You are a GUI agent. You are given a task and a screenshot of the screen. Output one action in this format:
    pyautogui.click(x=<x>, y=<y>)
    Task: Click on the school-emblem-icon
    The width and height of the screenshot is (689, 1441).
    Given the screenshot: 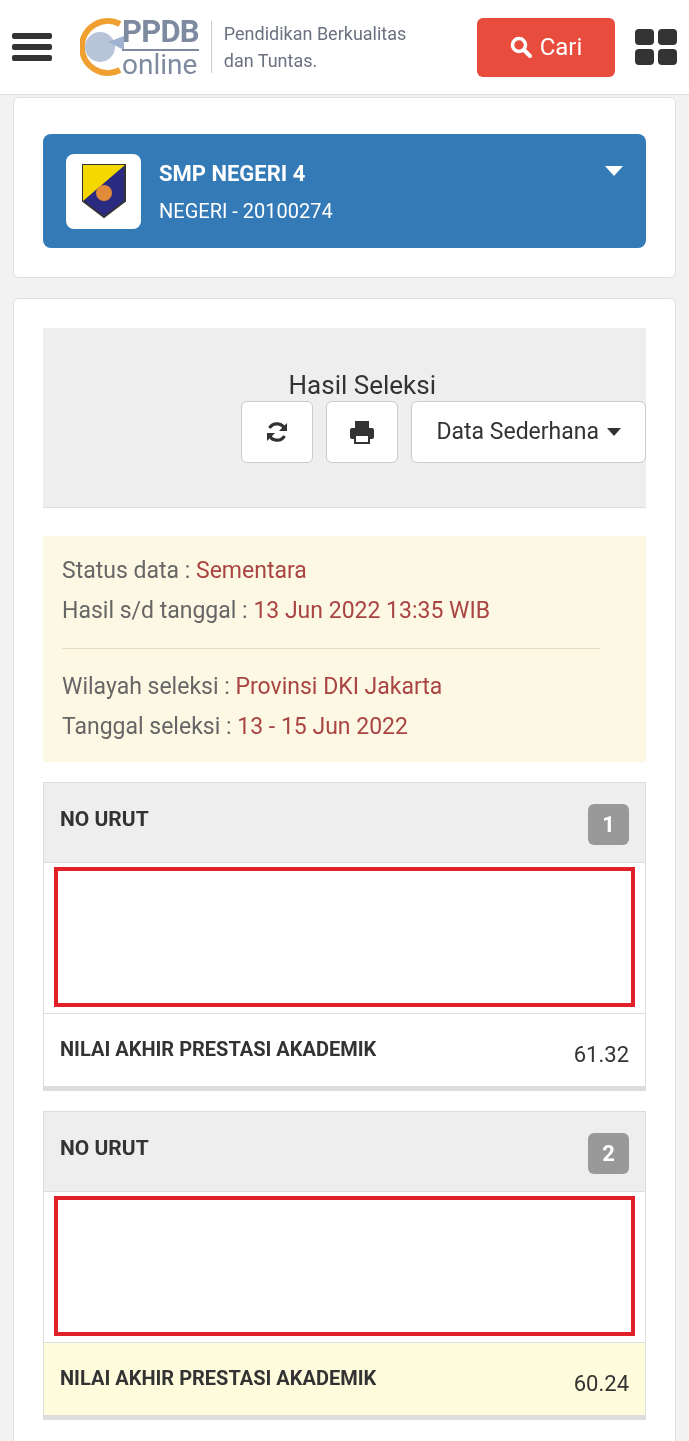 What is the action you would take?
    pyautogui.click(x=103, y=191)
    